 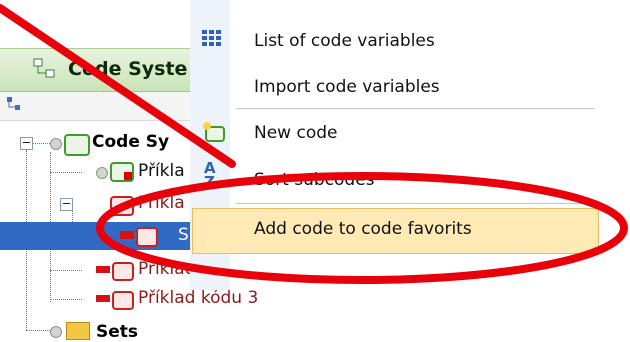 What do you see at coordinates (214, 132) in the screenshot?
I see `new-code-icon` at bounding box center [214, 132].